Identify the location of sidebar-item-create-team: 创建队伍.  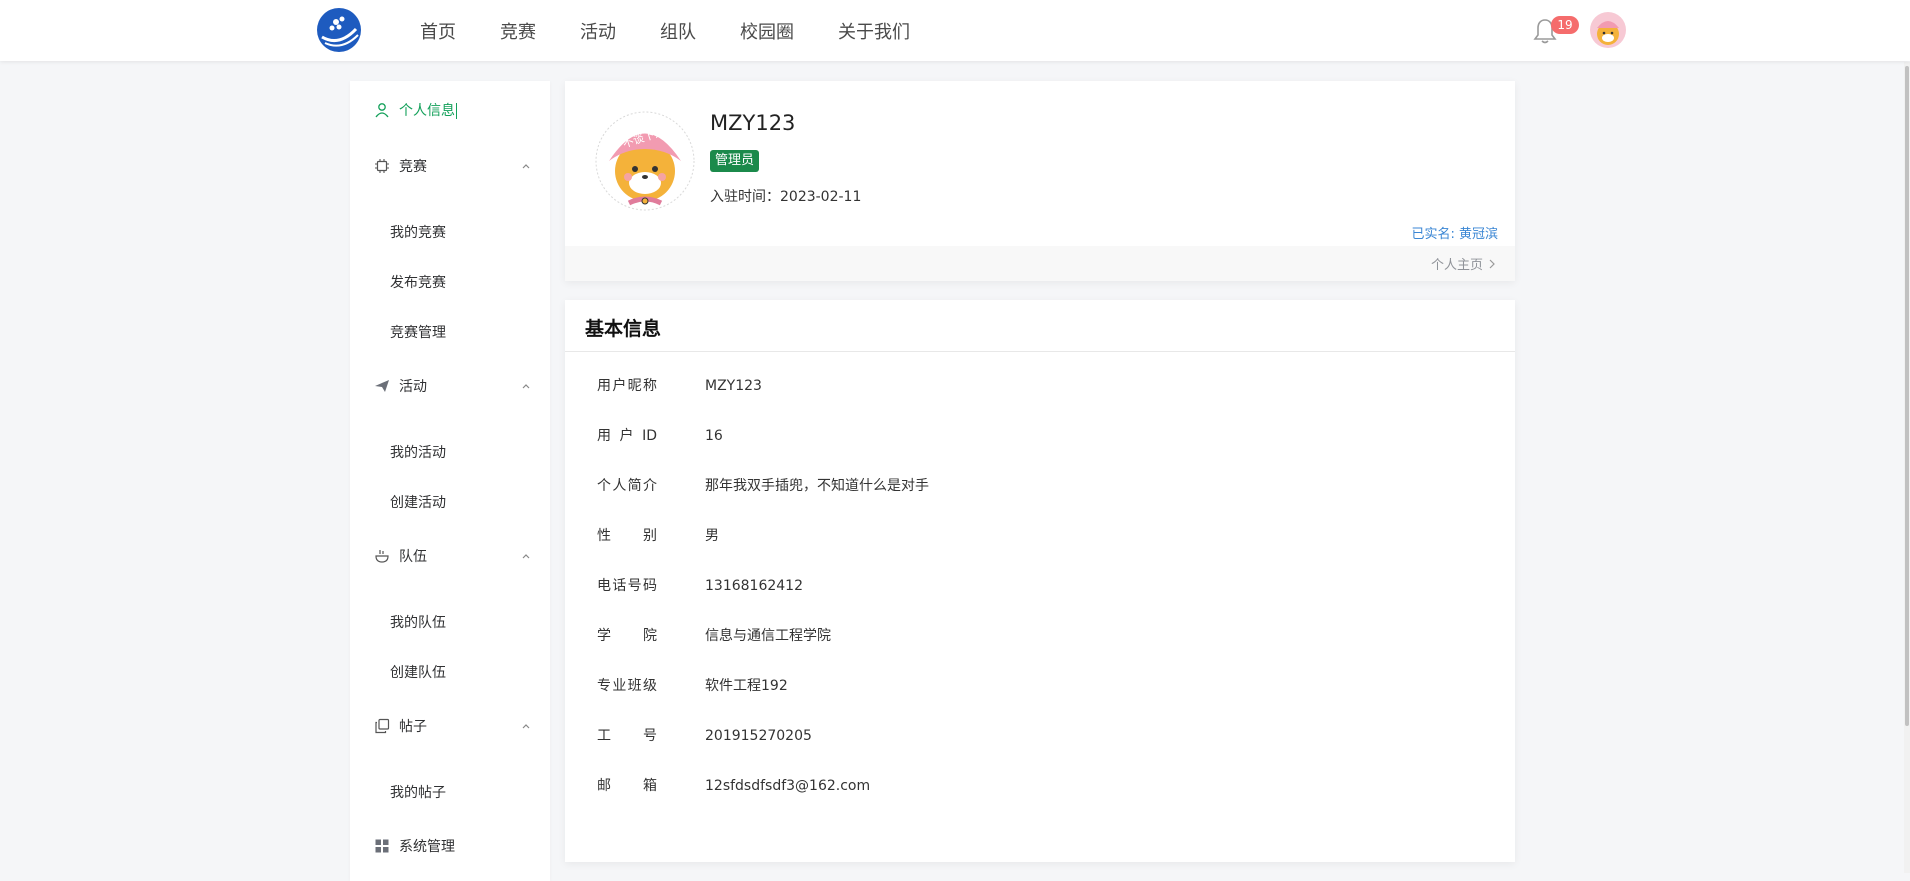
(450, 672).